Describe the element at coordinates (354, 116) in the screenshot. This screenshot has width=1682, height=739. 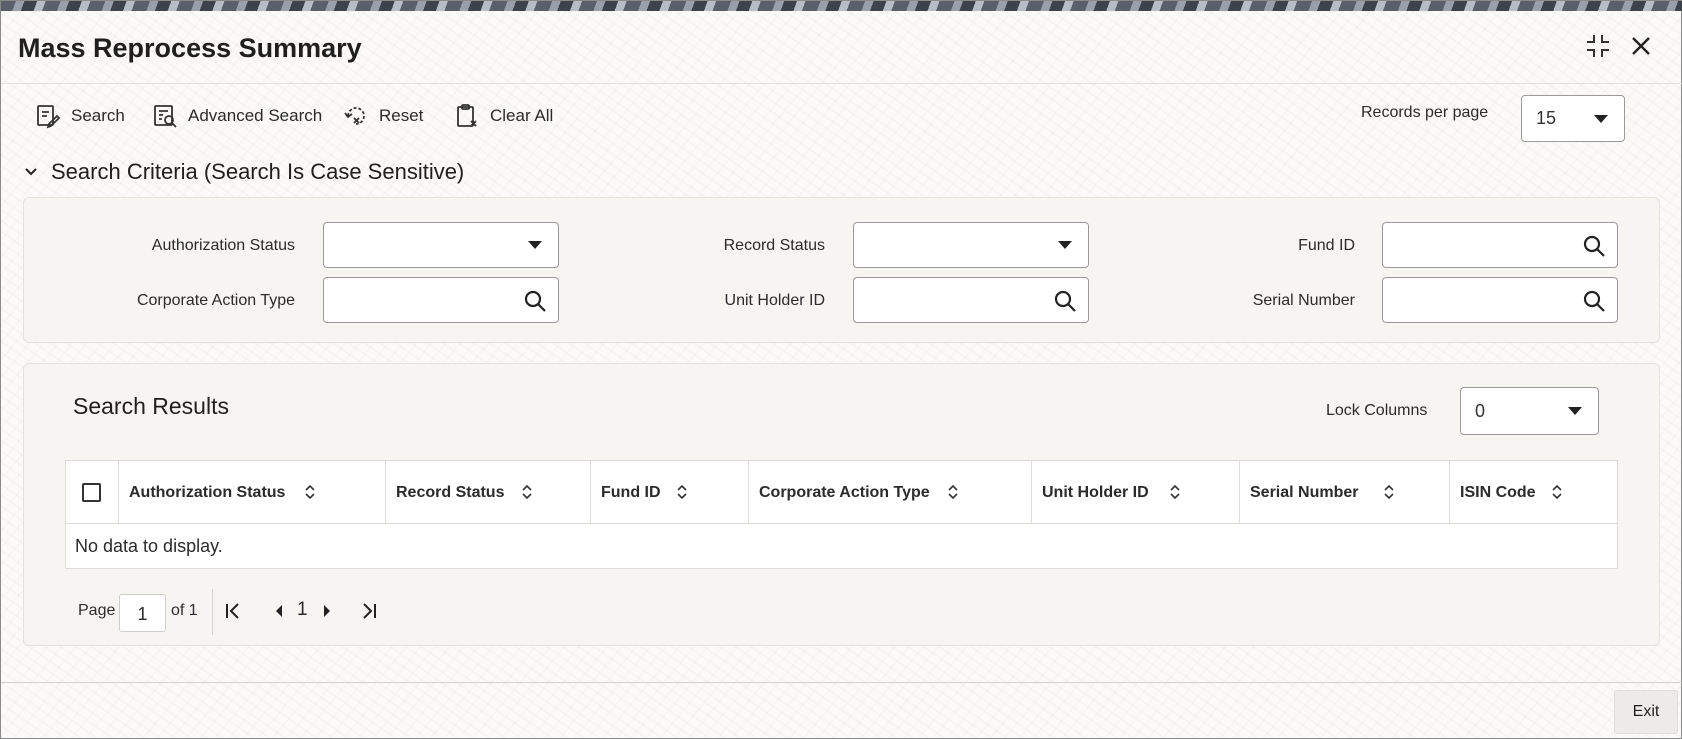
I see `reset-icon` at that location.